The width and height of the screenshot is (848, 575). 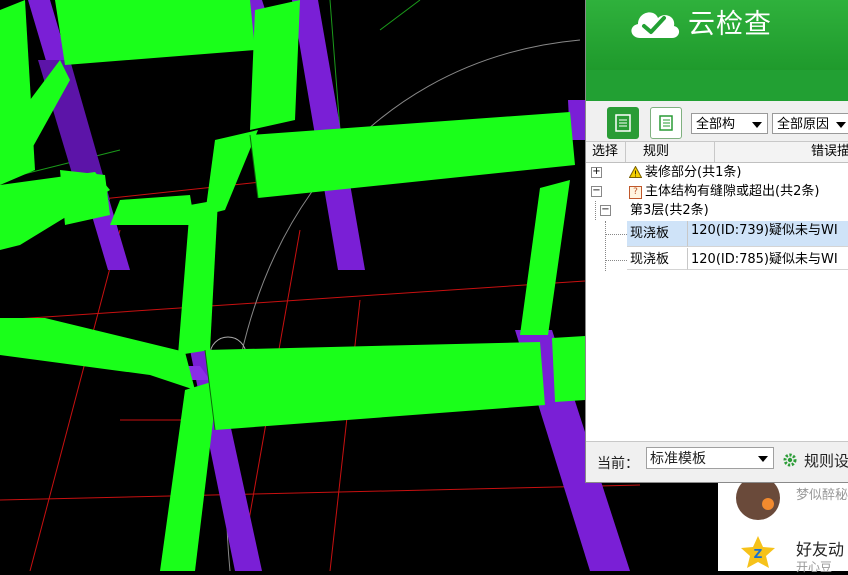 What do you see at coordinates (635, 192) in the screenshot?
I see `question-icon: ?` at bounding box center [635, 192].